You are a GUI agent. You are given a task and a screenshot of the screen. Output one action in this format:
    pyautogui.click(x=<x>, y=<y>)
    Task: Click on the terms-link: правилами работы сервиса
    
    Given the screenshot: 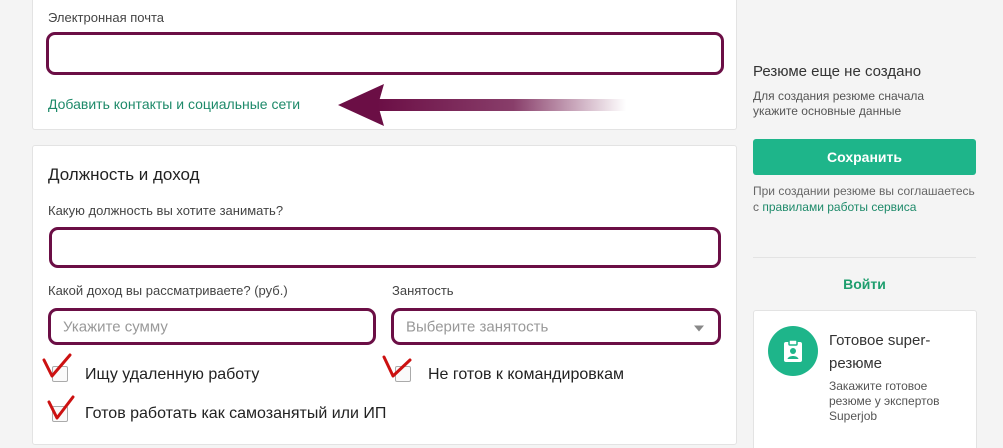 What is the action you would take?
    pyautogui.click(x=839, y=207)
    